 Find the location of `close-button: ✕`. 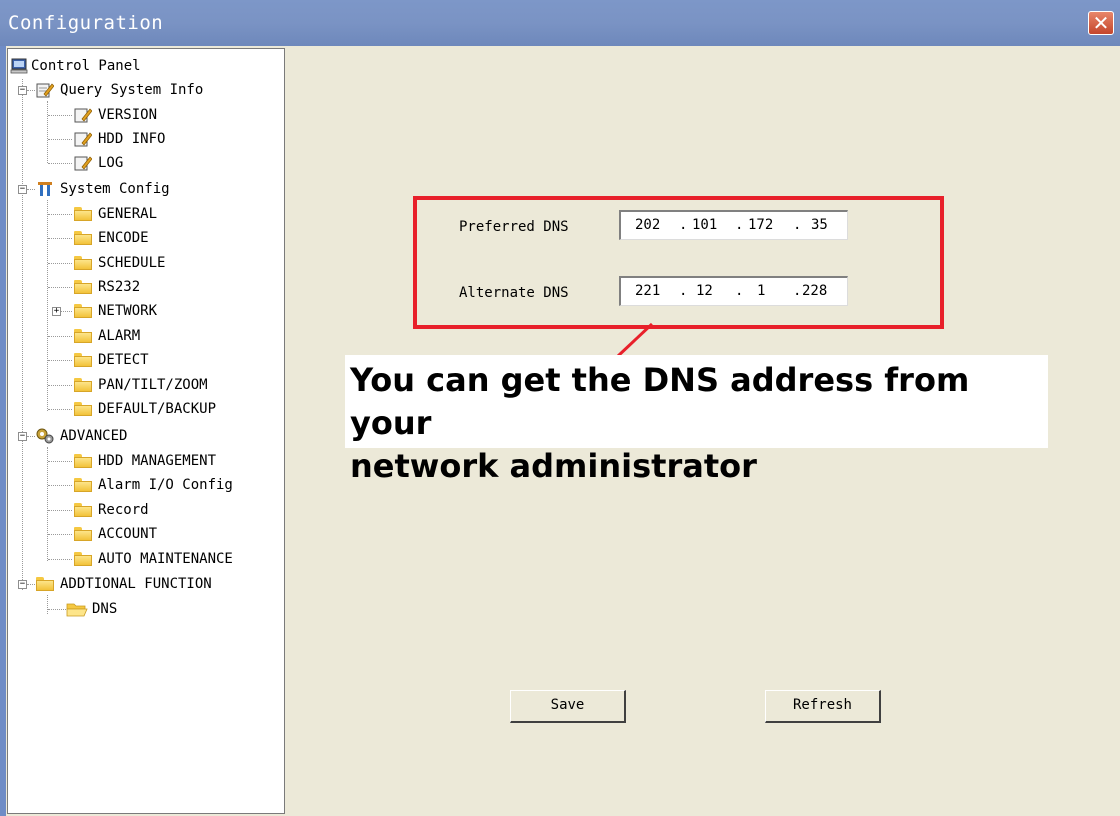

close-button: ✕ is located at coordinates (1101, 23).